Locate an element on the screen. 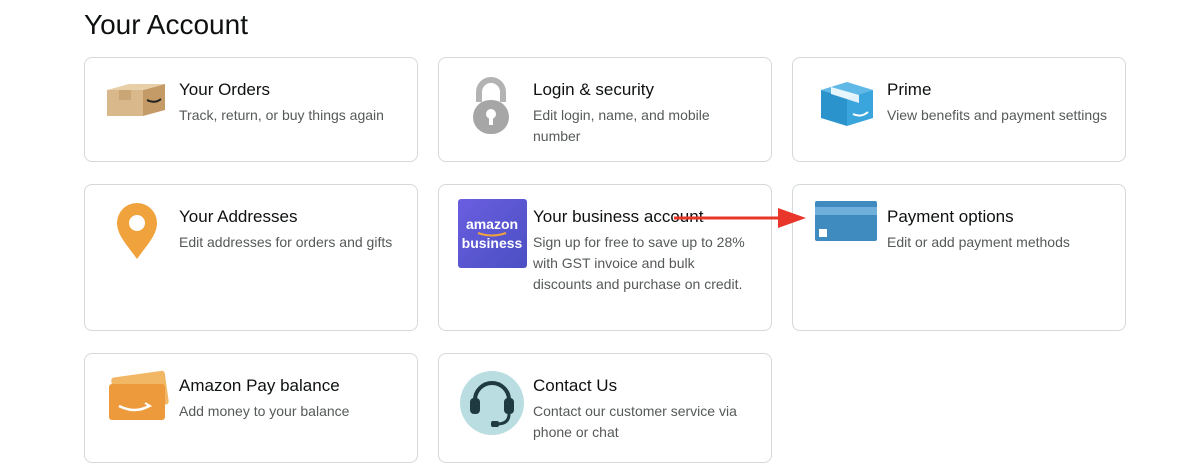 The image size is (1200, 463). card-description: Track, return, or buy things again is located at coordinates (281, 115).